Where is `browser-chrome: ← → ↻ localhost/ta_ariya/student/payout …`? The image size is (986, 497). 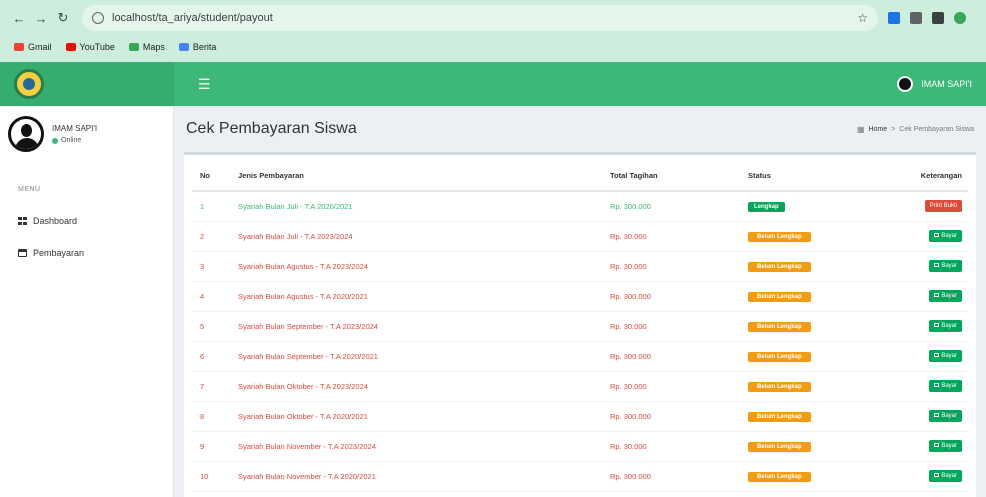 browser-chrome: ← → ↻ localhost/ta_ariya/student/payout … is located at coordinates (493, 31).